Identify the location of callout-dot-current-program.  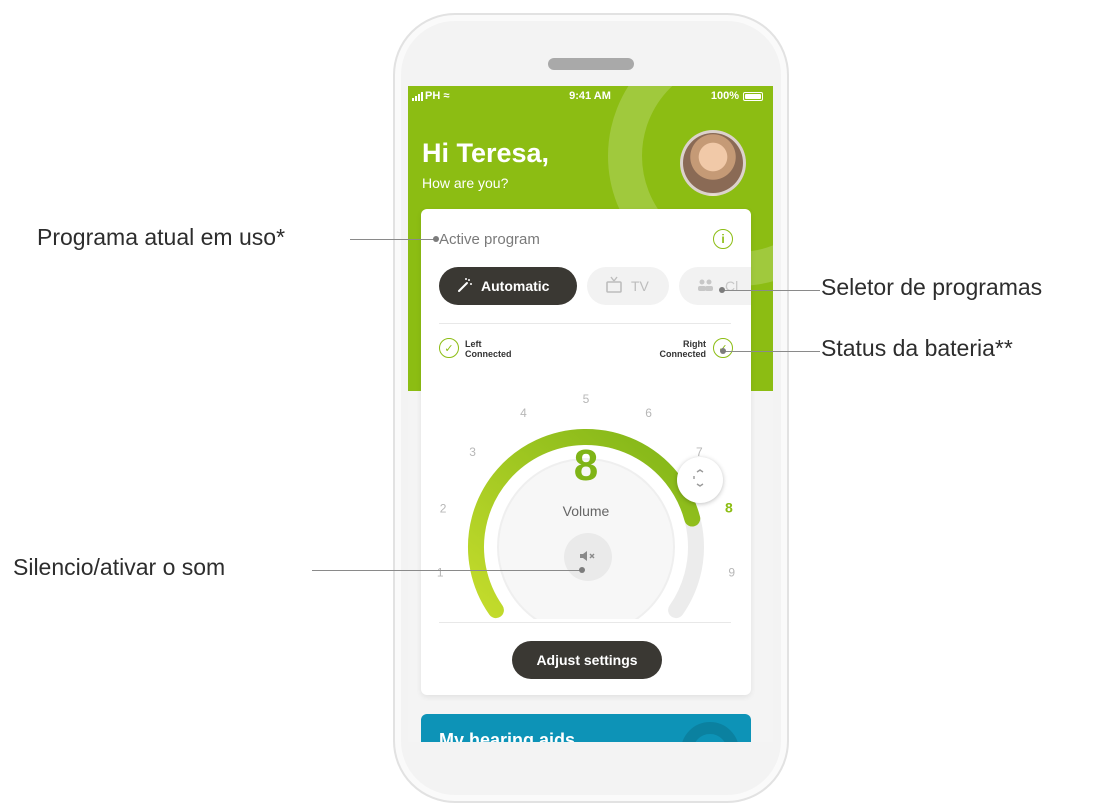
(436, 239).